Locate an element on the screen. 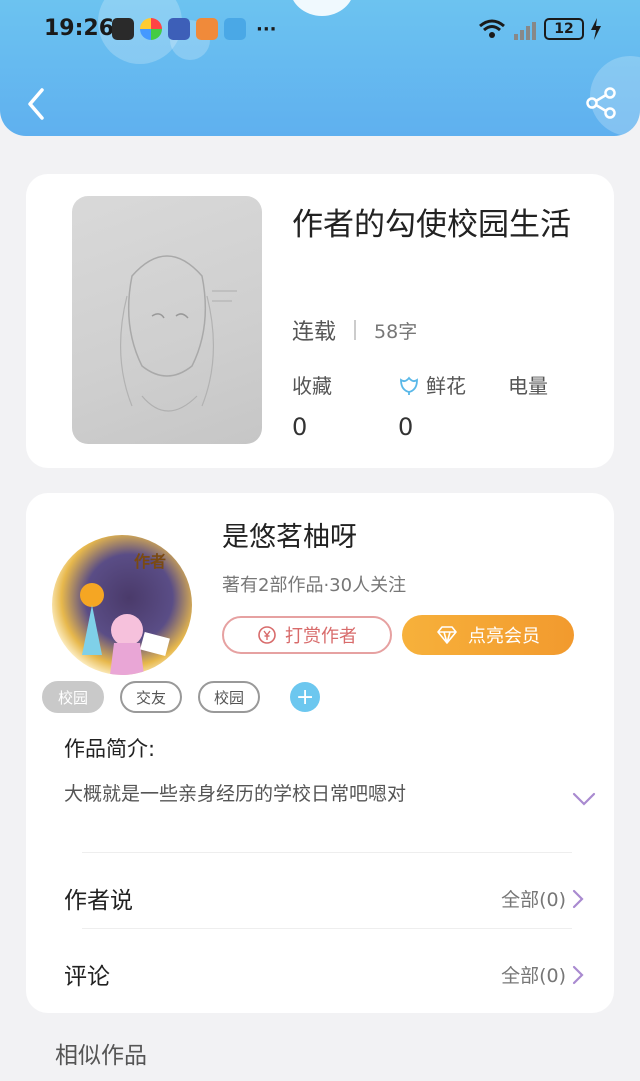 Image resolution: width=640 pixels, height=1081 pixels. cover-sketch-image is located at coordinates (178, 333).